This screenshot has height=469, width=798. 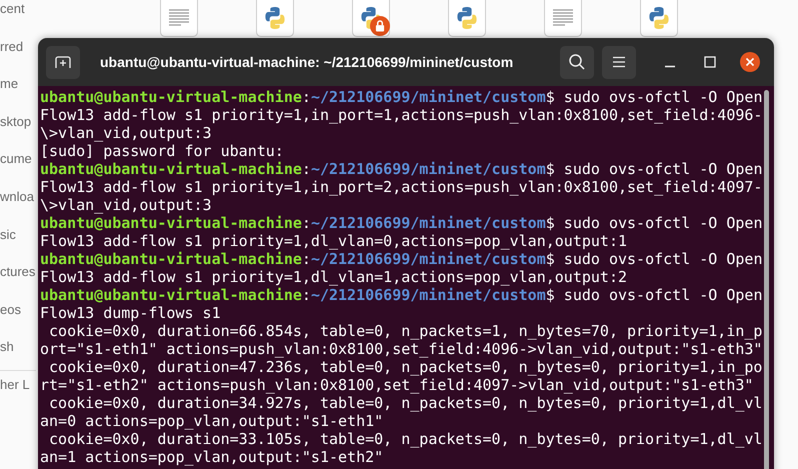 What do you see at coordinates (16, 159) in the screenshot?
I see `sidebar-item: cume` at bounding box center [16, 159].